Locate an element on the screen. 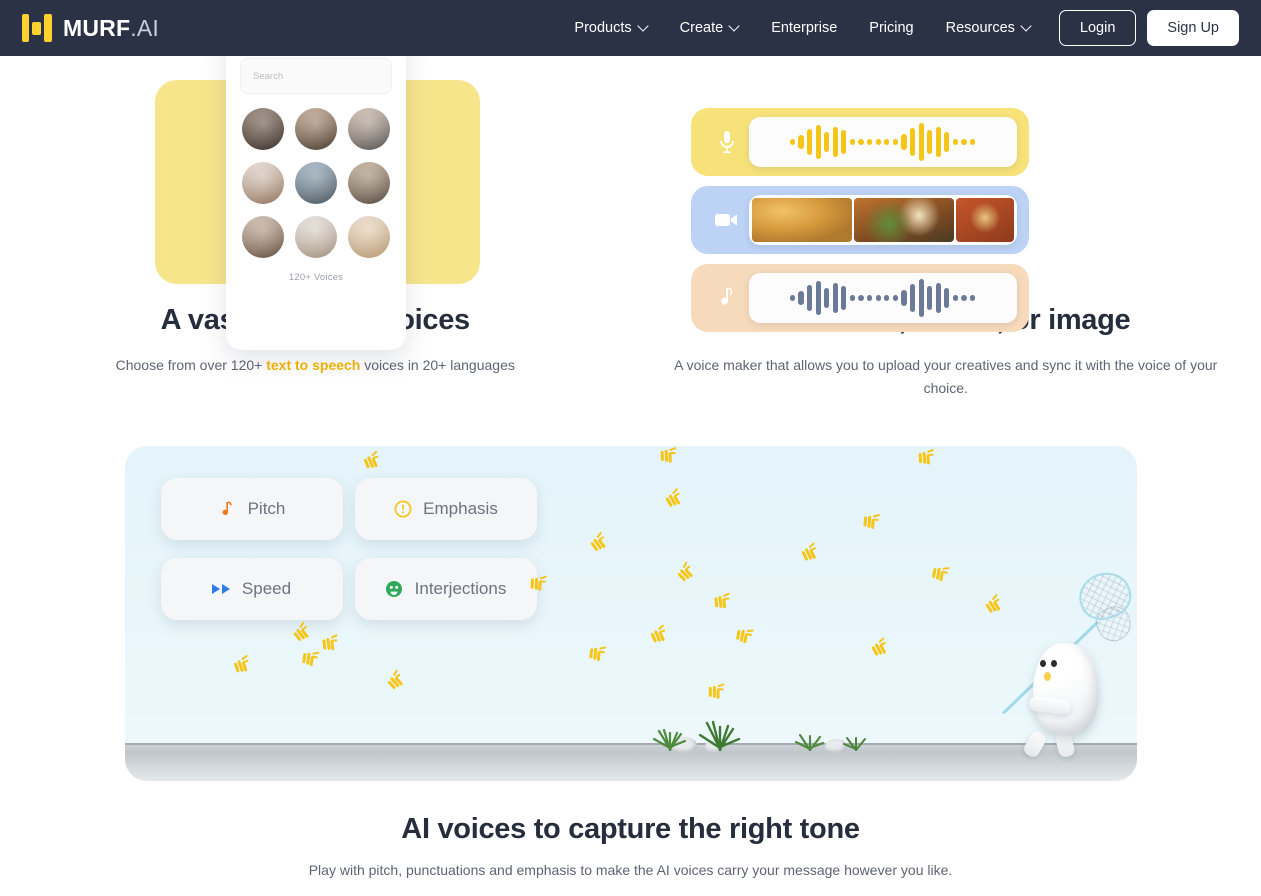  music-waveform-container is located at coordinates (882, 298).